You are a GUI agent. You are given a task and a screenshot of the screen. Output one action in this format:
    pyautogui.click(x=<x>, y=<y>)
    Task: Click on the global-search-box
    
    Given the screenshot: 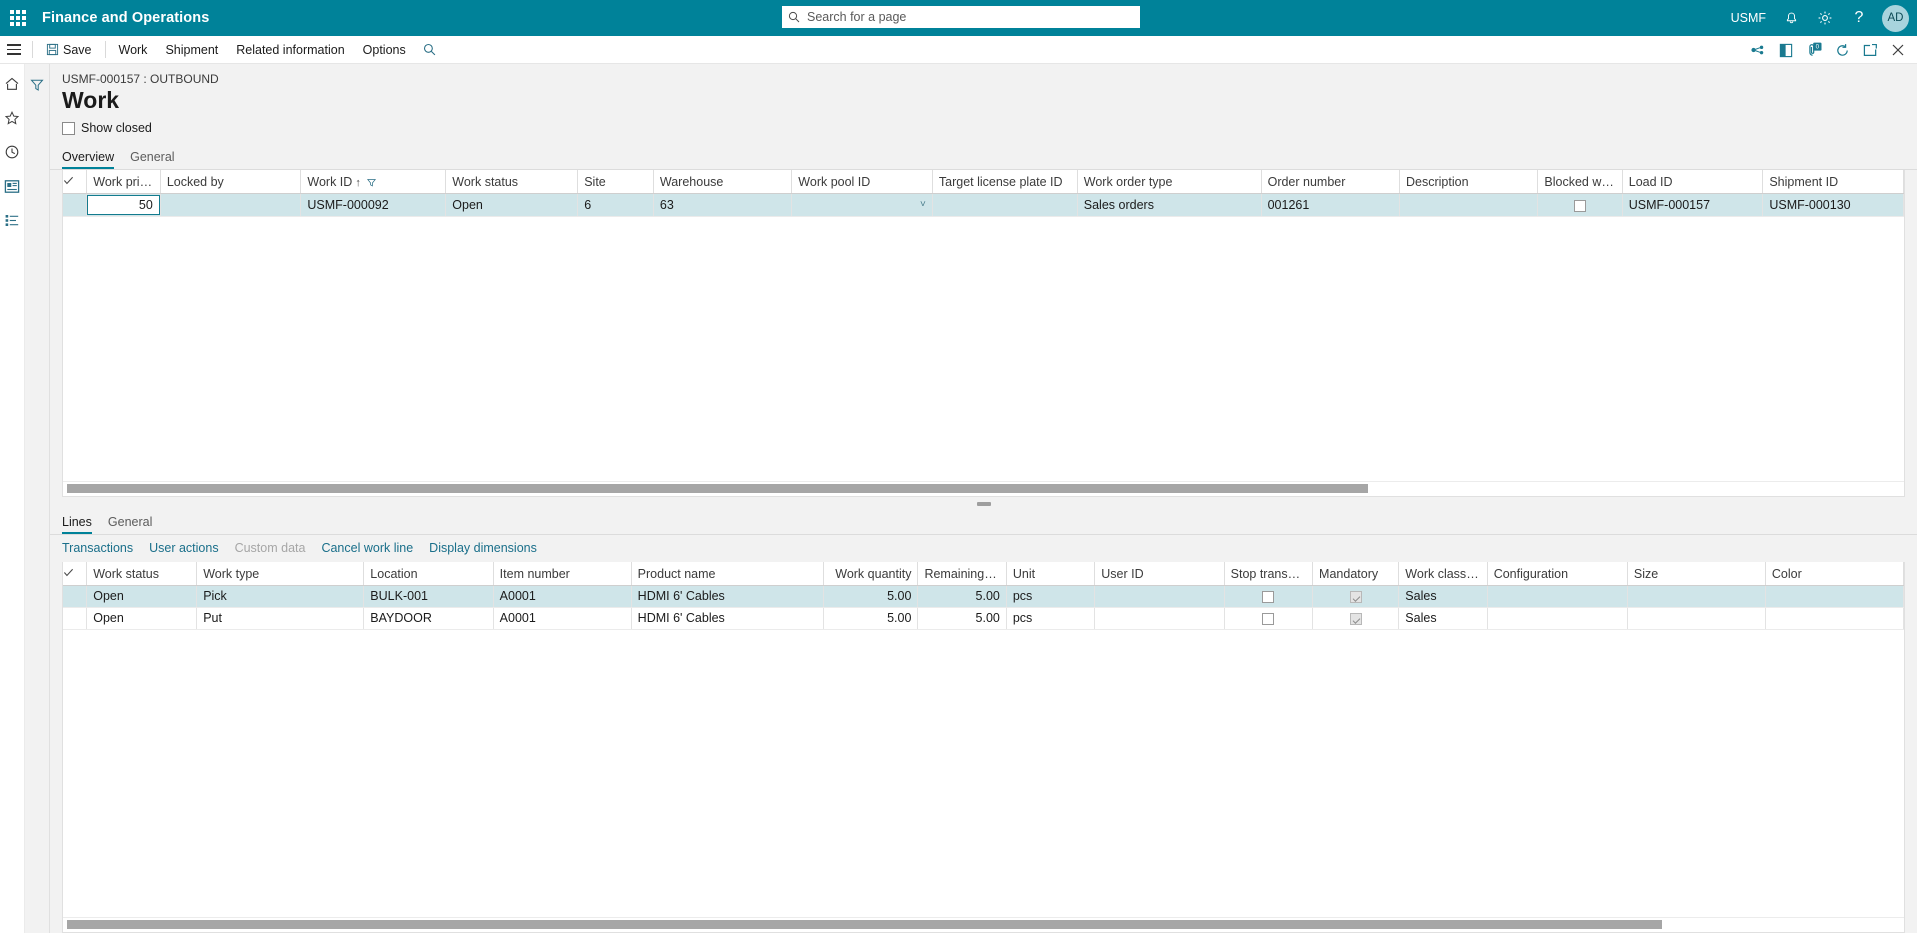 What is the action you would take?
    pyautogui.click(x=961, y=17)
    